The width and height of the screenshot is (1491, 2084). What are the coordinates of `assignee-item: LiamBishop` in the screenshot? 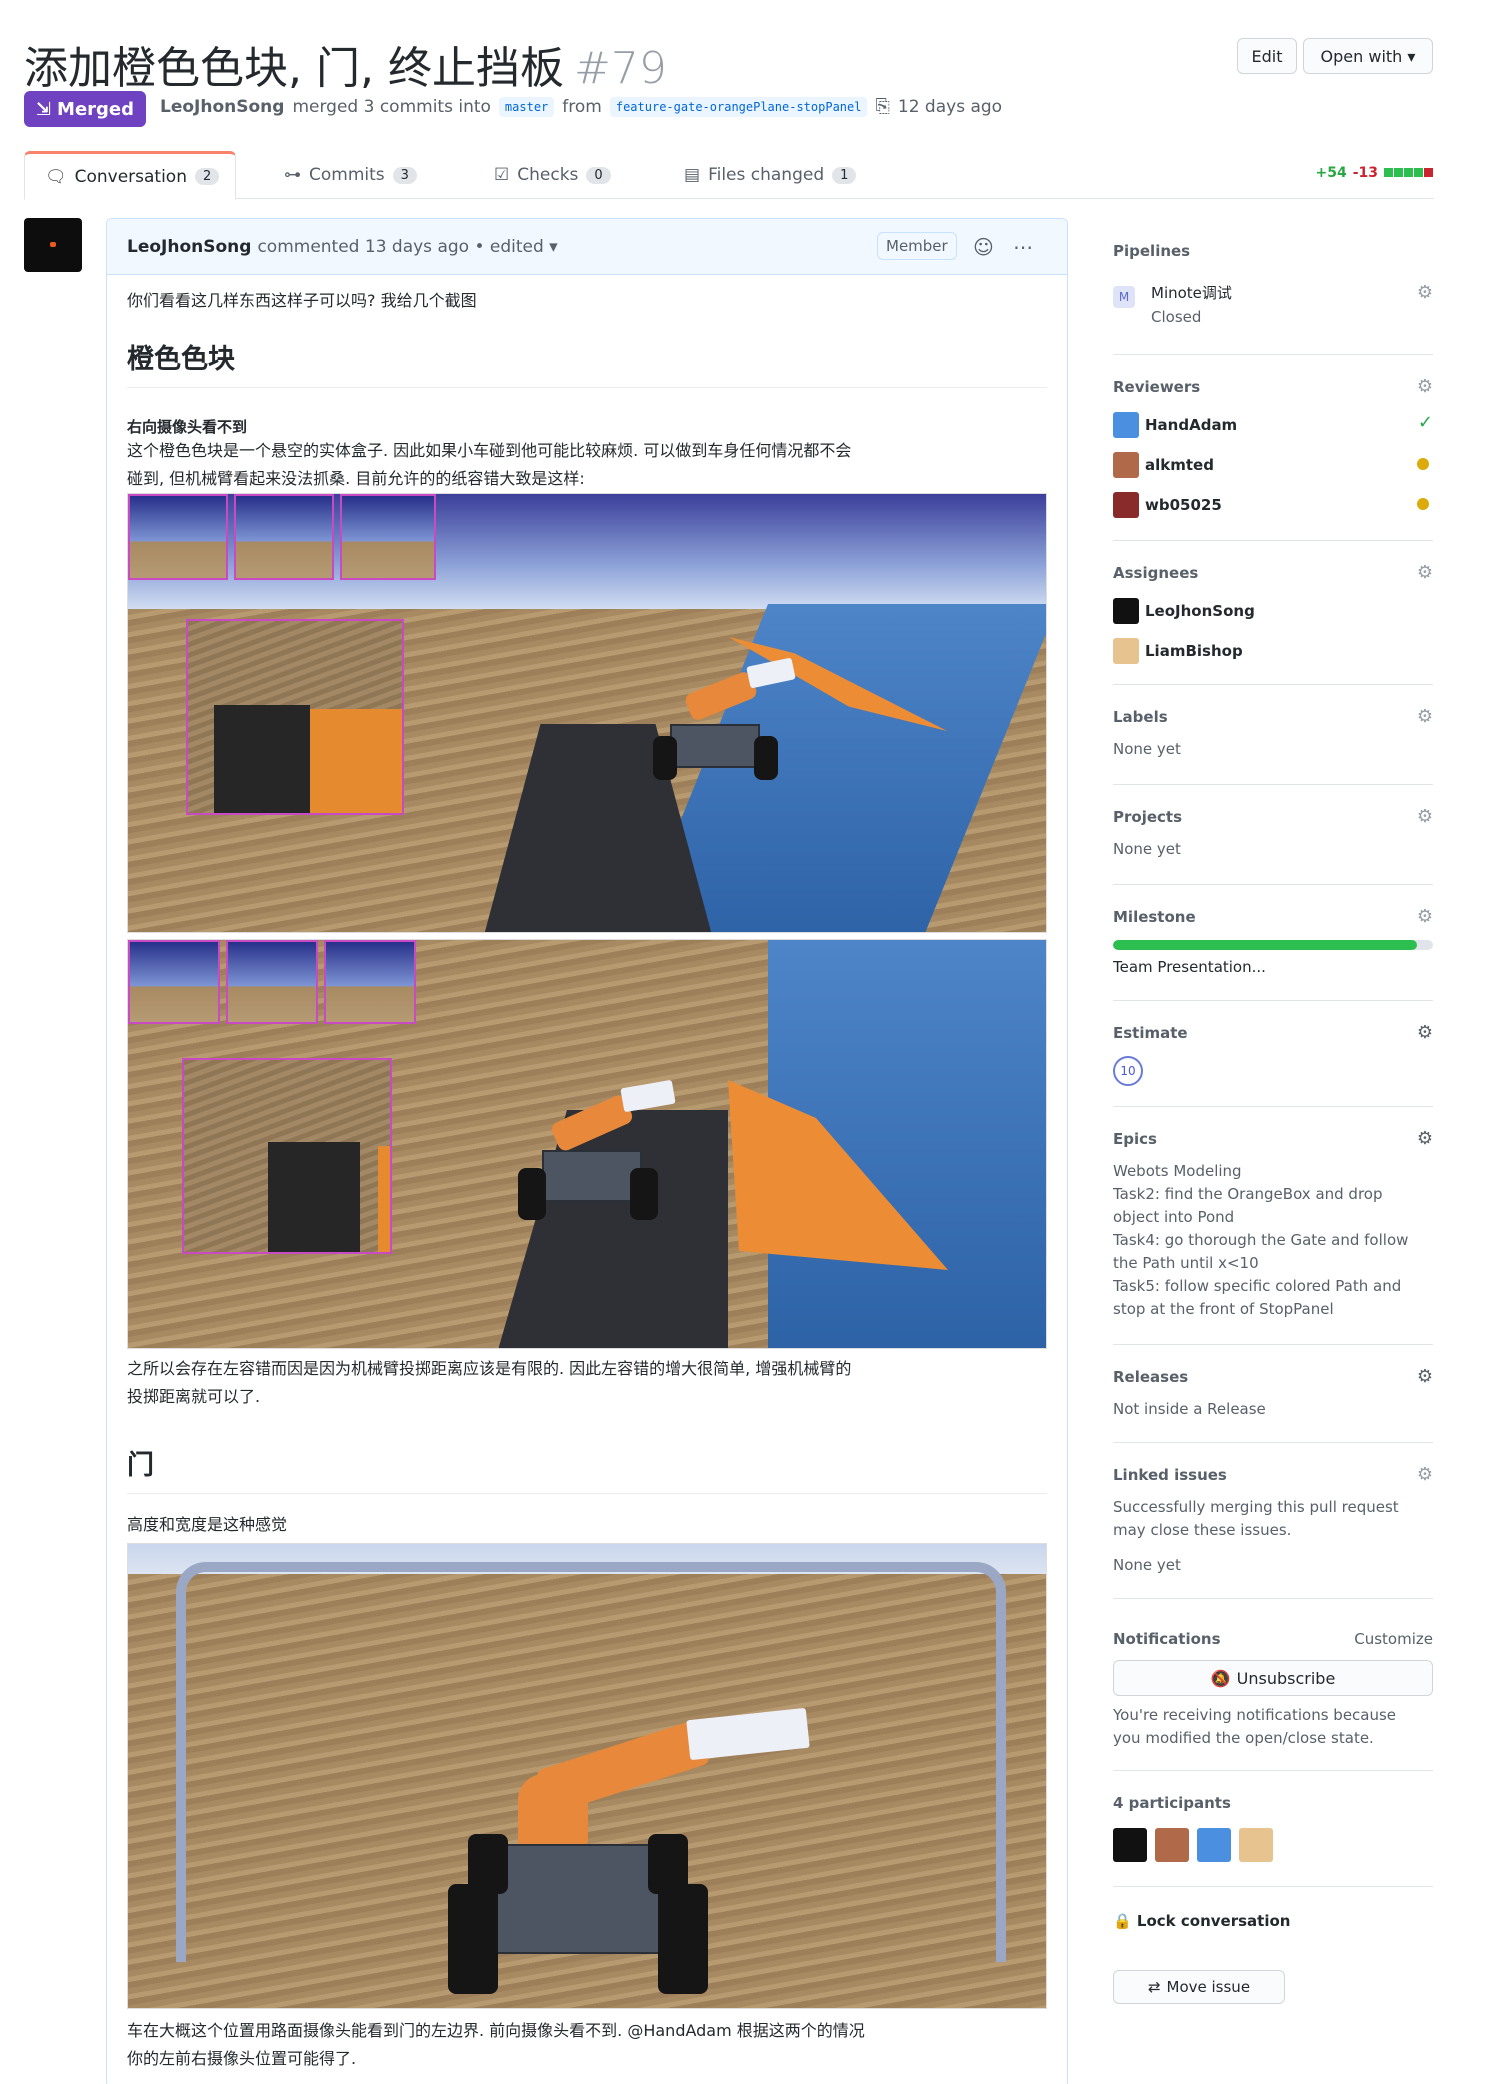 It's located at (1178, 651).